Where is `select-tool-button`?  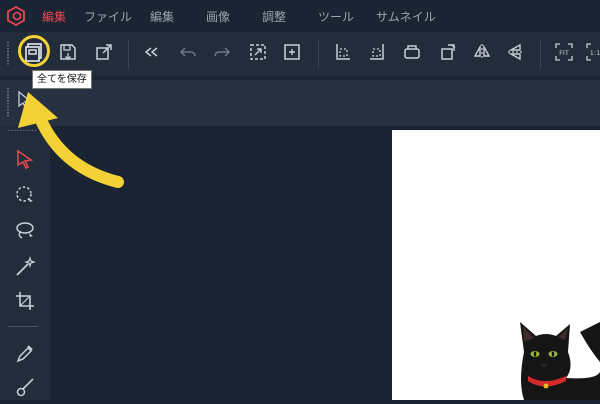 select-tool-button is located at coordinates (25, 161).